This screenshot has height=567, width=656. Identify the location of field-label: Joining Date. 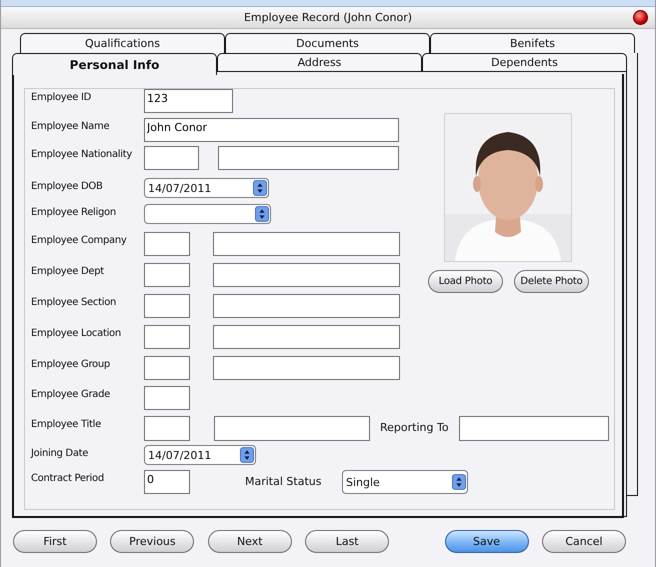
(60, 453).